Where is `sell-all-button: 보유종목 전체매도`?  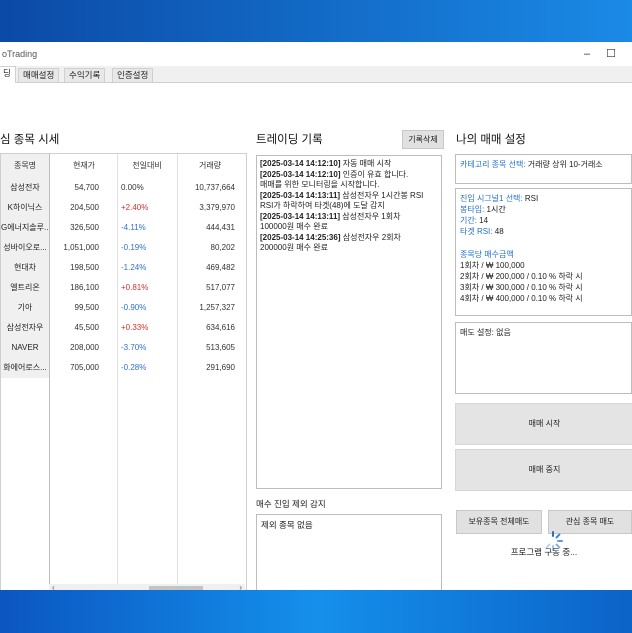
sell-all-button: 보유종목 전체매도 is located at coordinates (499, 522).